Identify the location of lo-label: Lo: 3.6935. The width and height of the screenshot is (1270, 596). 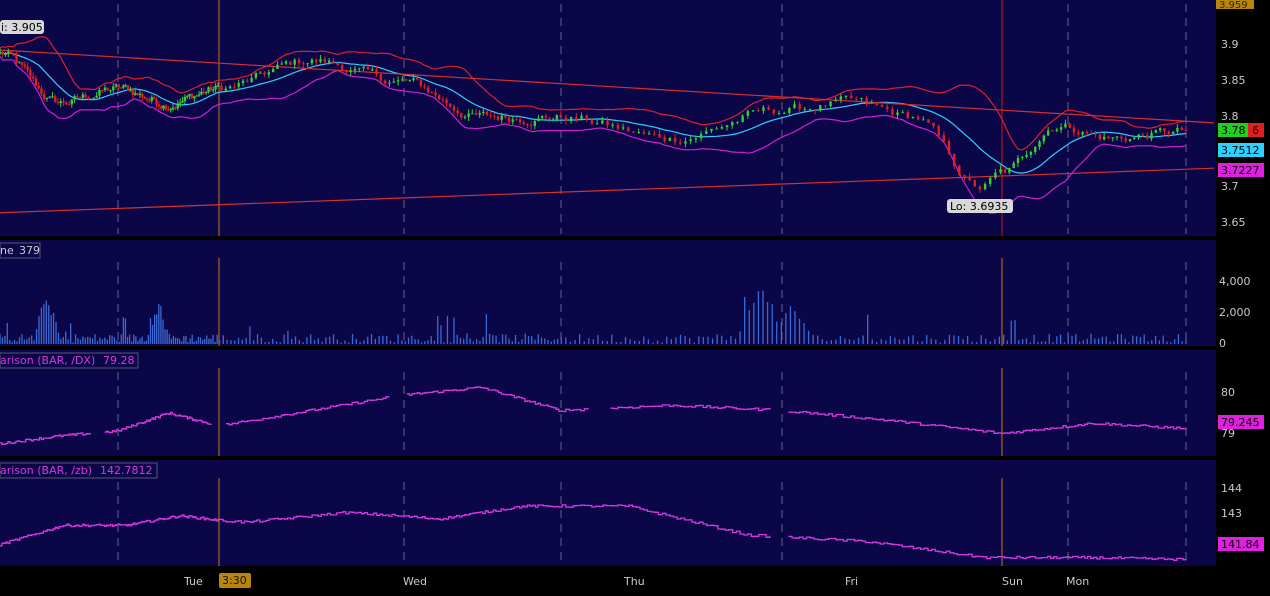
(979, 206).